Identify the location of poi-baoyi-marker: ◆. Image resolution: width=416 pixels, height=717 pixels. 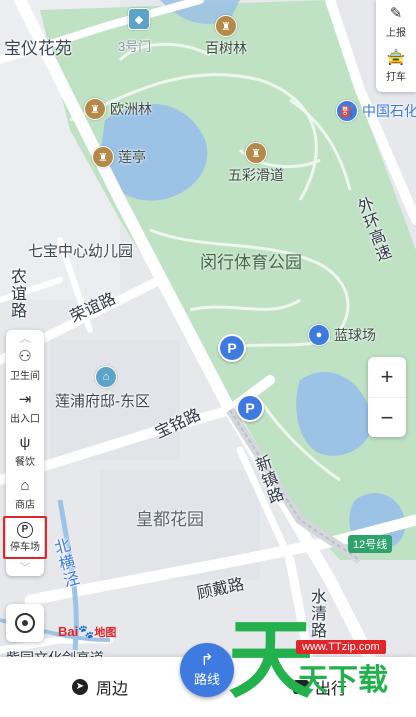
(139, 19).